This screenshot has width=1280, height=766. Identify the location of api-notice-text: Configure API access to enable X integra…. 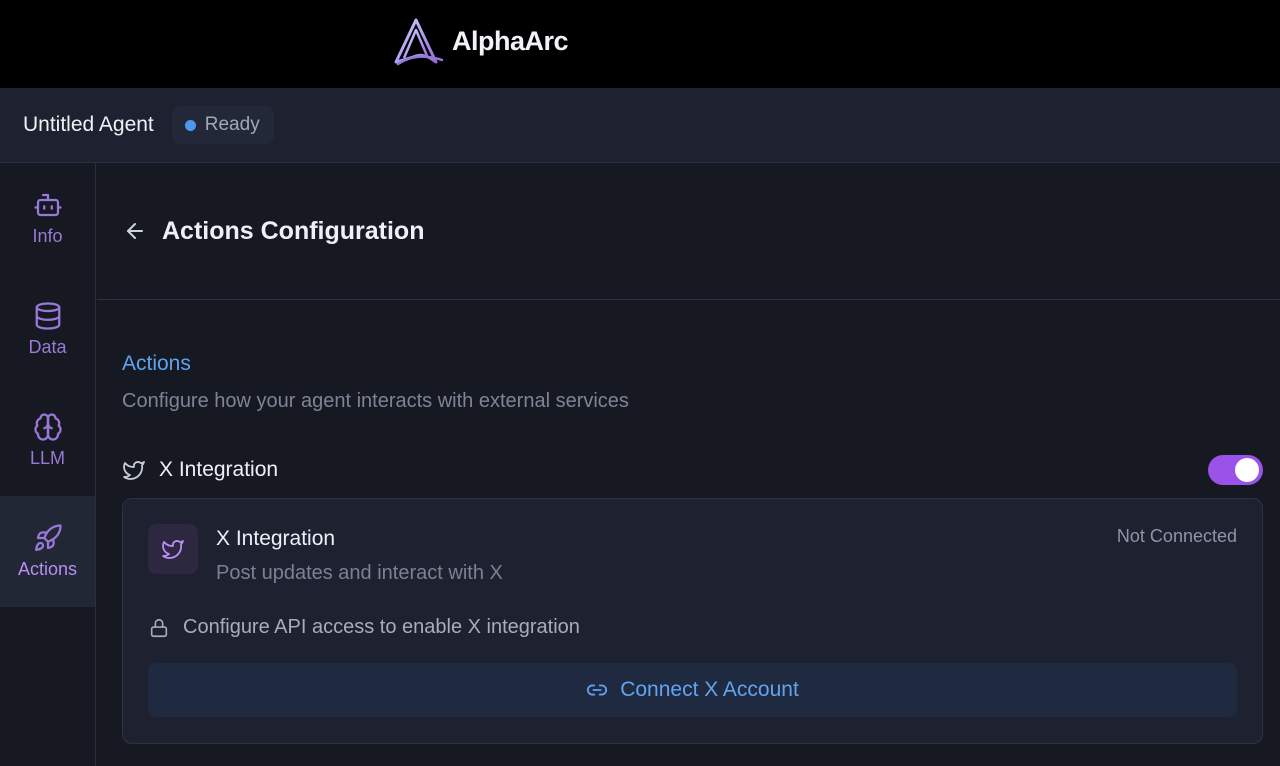
(381, 627).